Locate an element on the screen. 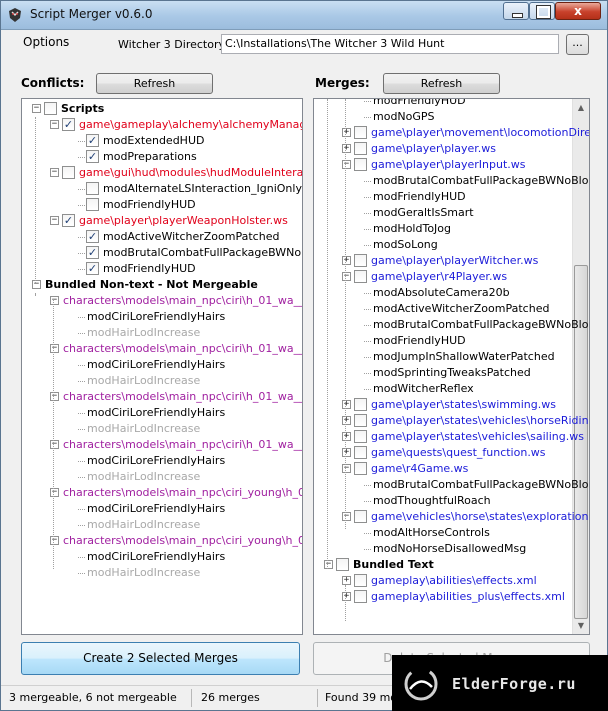 This screenshot has width=608, height=711. tree-row: + game\player\states\vehicles\sailing.ws is located at coordinates (449, 437).